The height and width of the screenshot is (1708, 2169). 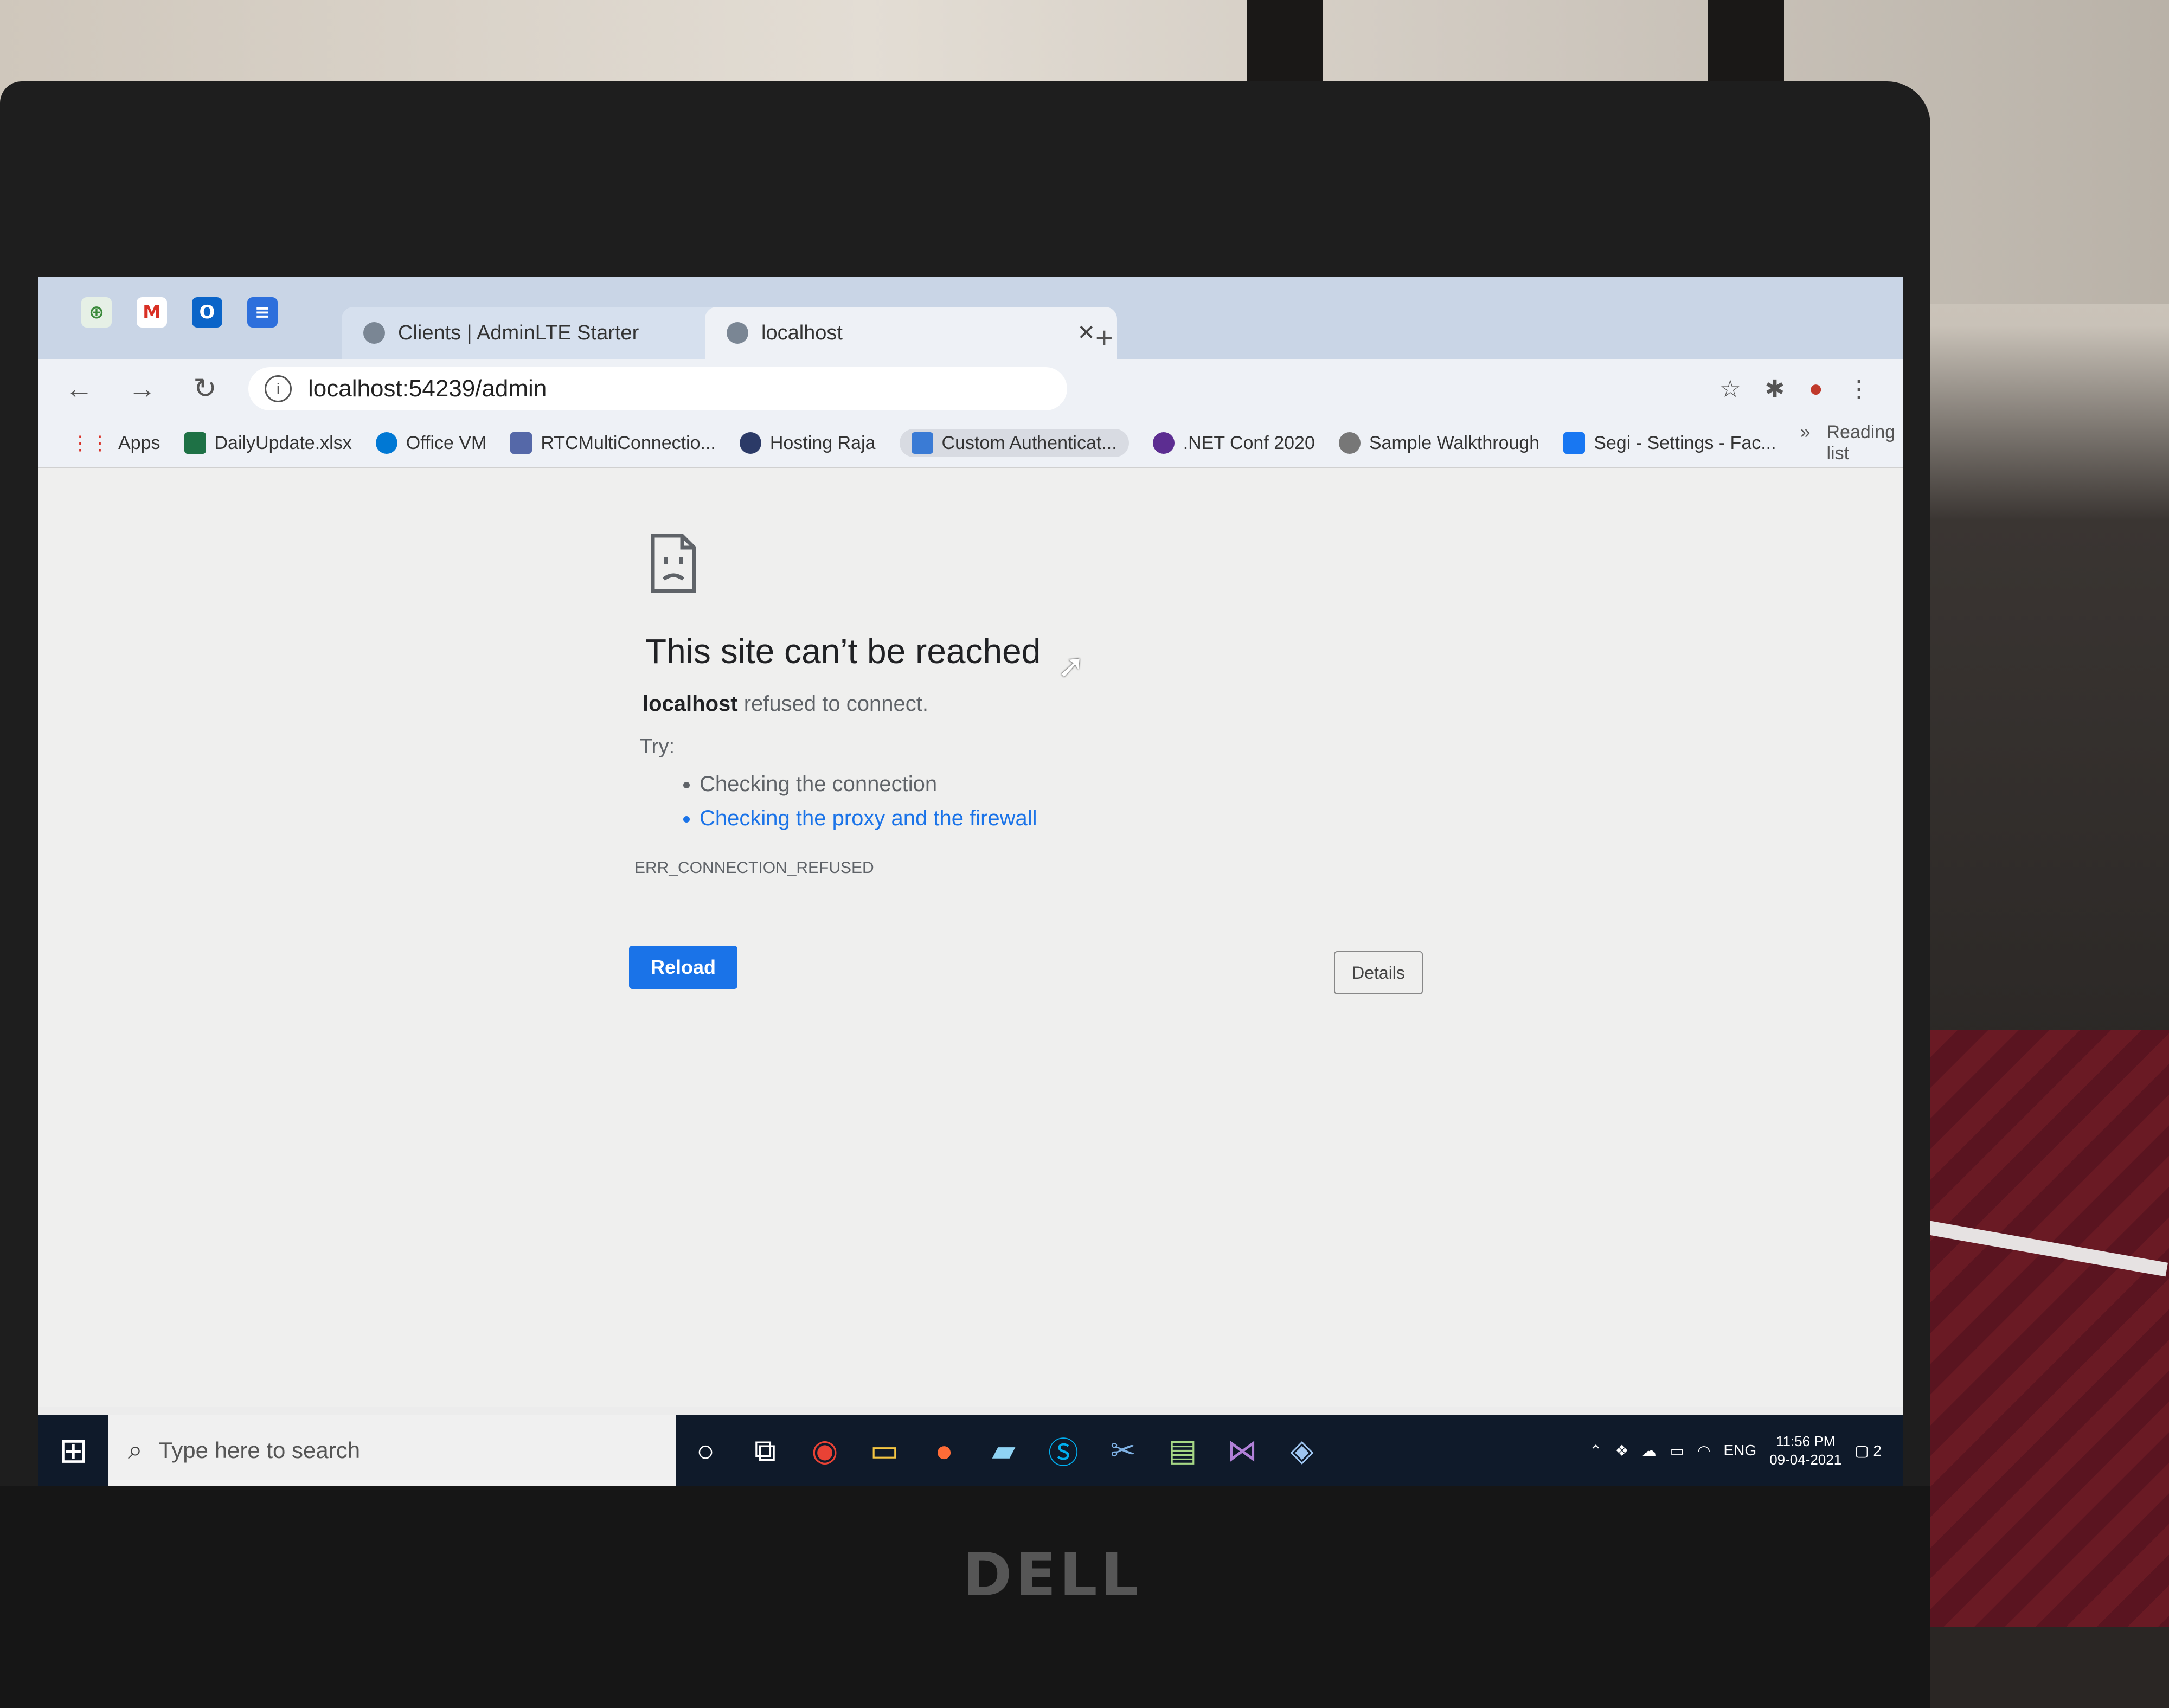 I want to click on excel-icon, so click(x=195, y=443).